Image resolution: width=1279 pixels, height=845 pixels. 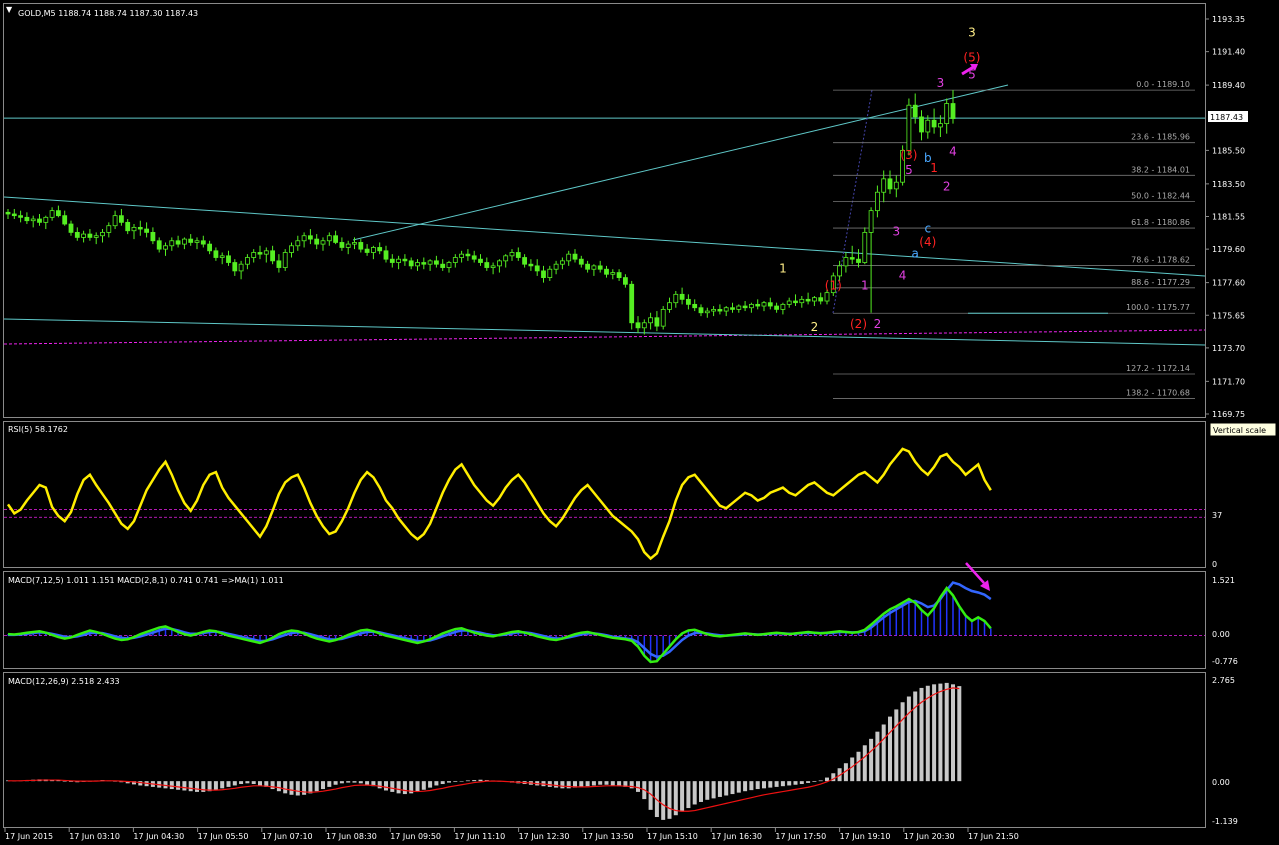 I want to click on time-tick-label: 17 Jun 2015, so click(x=29, y=836).